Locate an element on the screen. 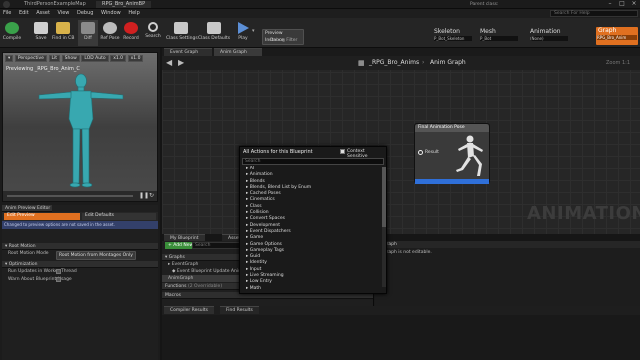  loop-icon: ↻ is located at coordinates (151, 195).